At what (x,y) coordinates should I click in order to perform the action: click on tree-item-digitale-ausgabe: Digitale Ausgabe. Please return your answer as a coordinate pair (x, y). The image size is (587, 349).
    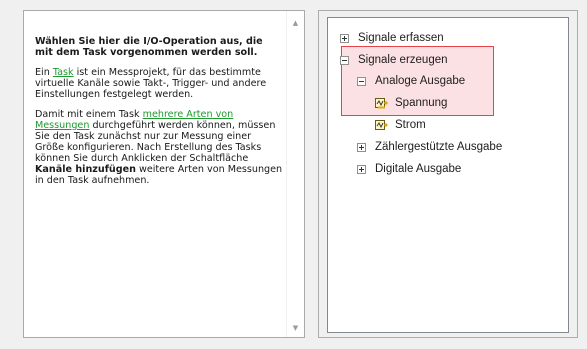
    Looking at the image, I should click on (409, 169).